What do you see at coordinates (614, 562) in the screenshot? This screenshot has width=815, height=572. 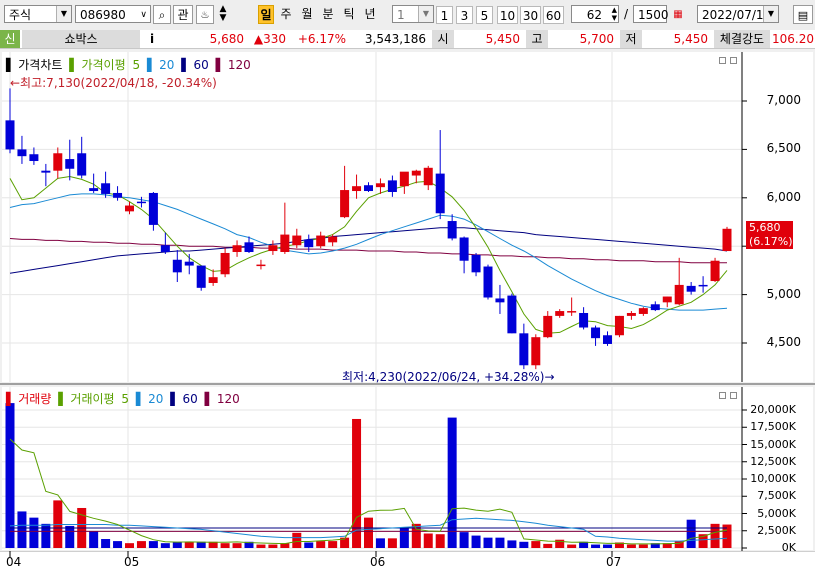 I see `x-label-jul: 07` at bounding box center [614, 562].